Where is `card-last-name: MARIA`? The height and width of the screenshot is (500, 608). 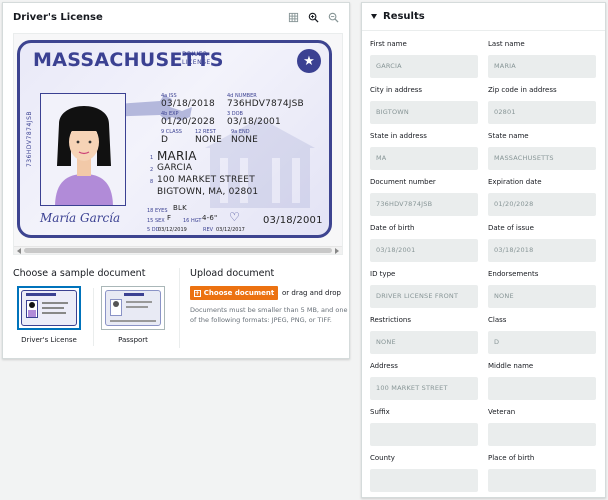 card-last-name: MARIA is located at coordinates (177, 156).